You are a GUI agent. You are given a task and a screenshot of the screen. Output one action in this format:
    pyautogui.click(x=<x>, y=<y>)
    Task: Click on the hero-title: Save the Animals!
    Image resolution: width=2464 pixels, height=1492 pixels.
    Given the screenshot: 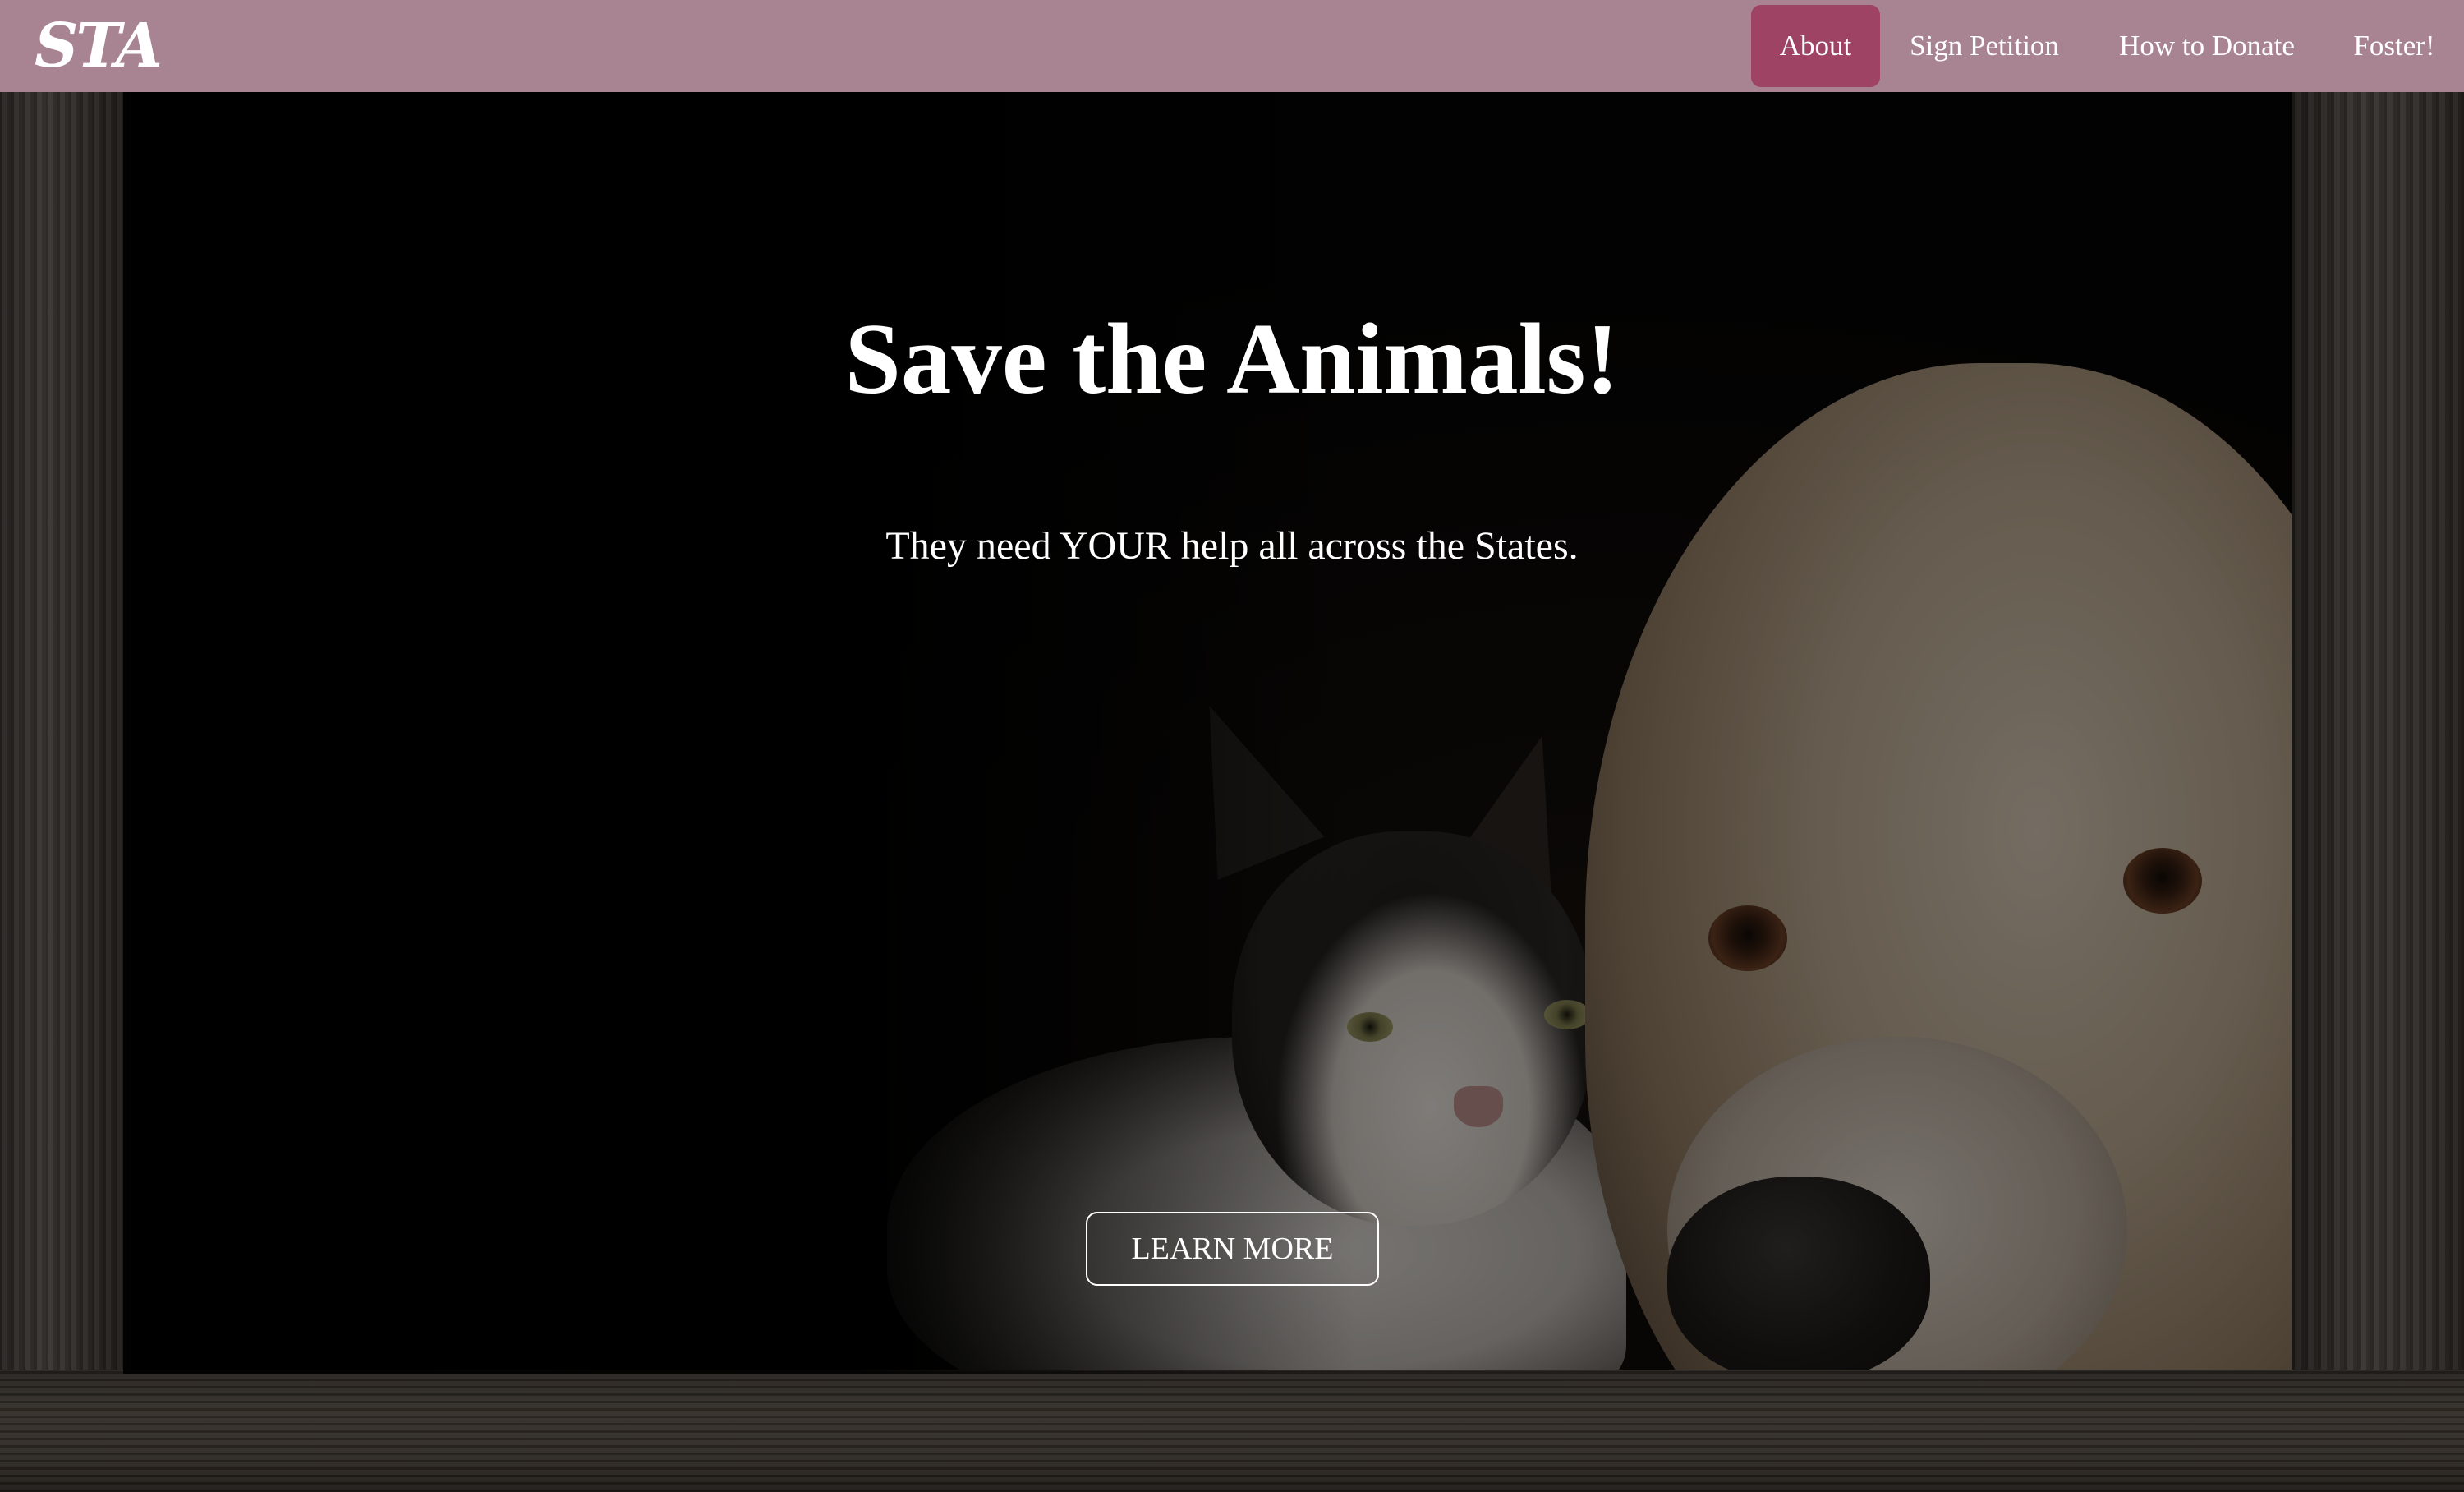 What is the action you would take?
    pyautogui.click(x=1232, y=358)
    